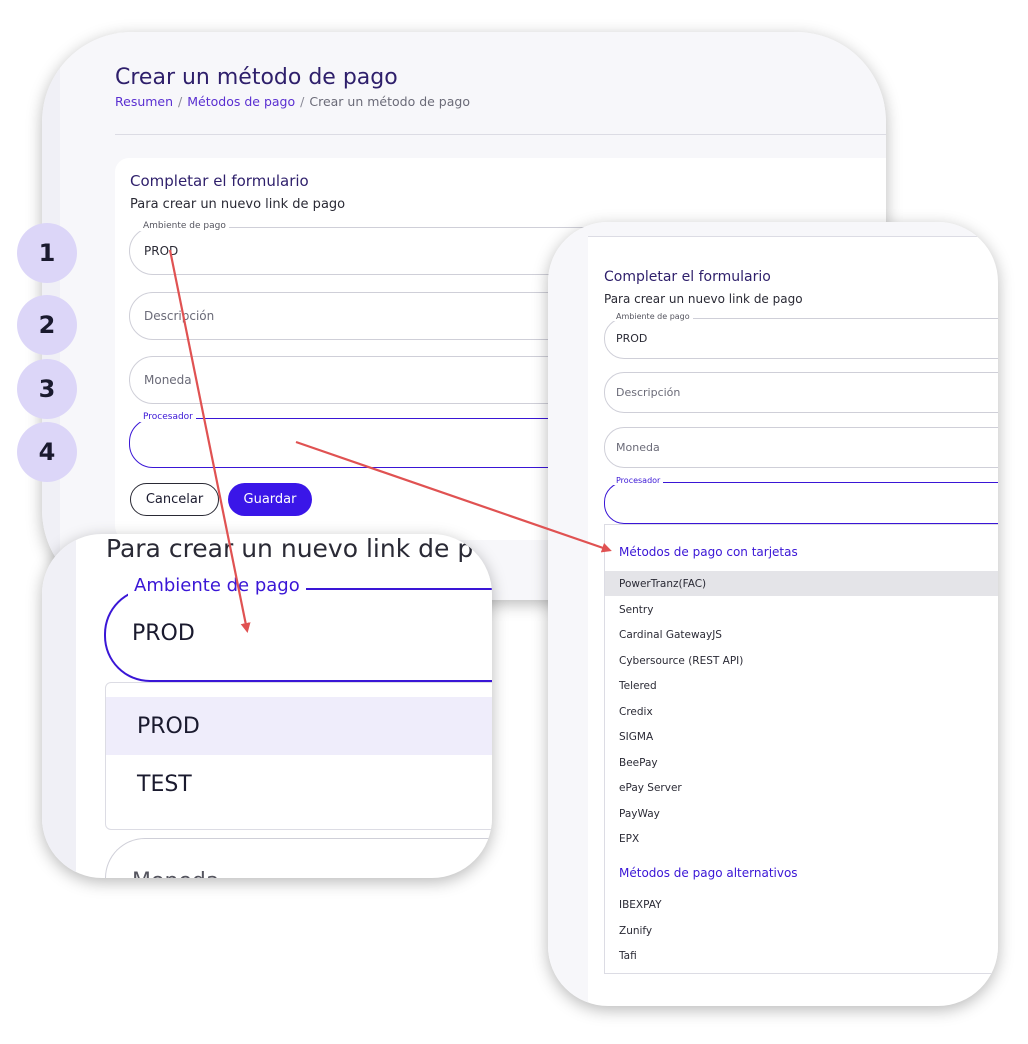 This screenshot has width=1028, height=1044. I want to click on ambiente-option-prod: PROD, so click(299, 726).